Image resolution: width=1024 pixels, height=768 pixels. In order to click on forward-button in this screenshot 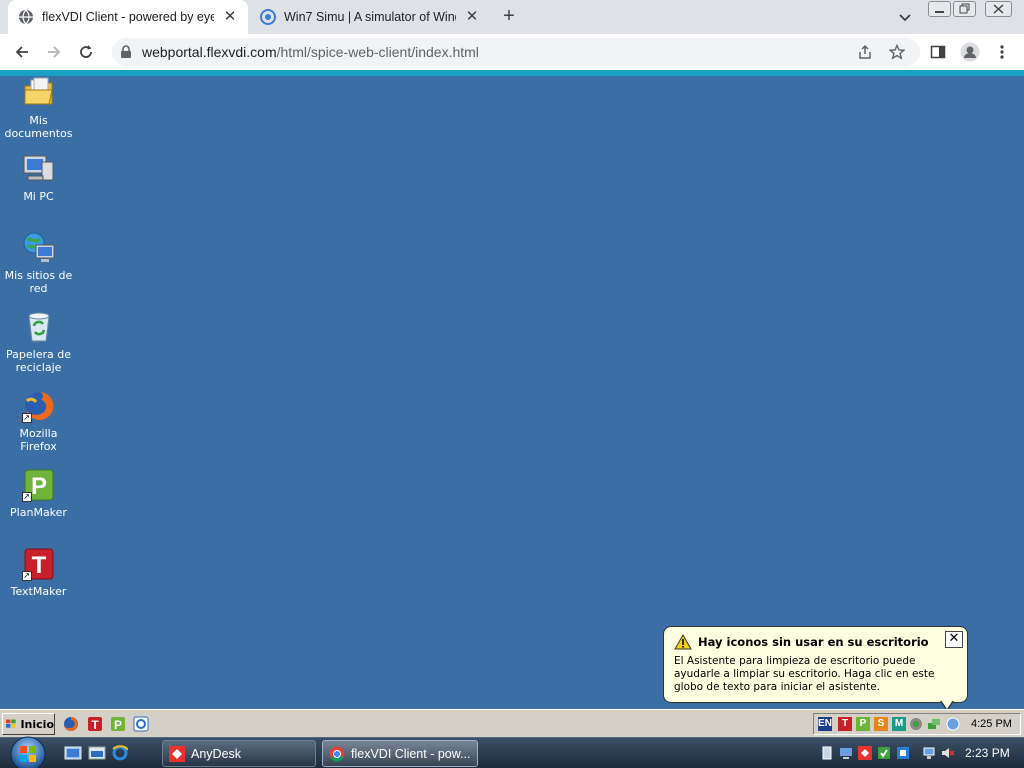, I will do `click(54, 52)`.